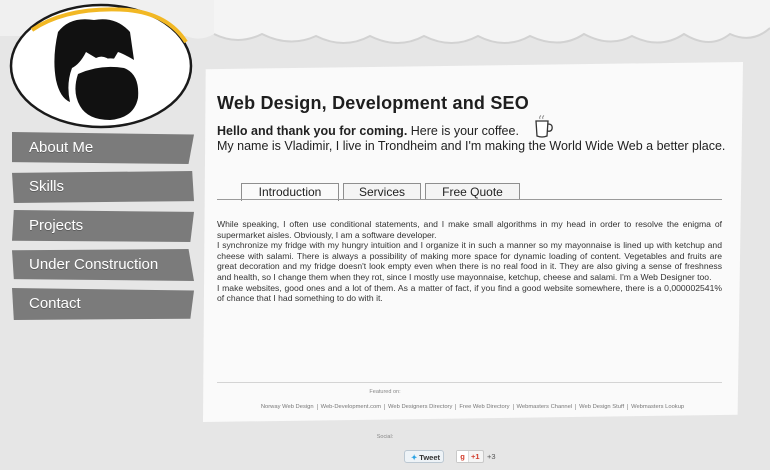 This screenshot has width=770, height=470. Describe the element at coordinates (414, 457) in the screenshot. I see `twitter-bird-icon: ✦` at that location.